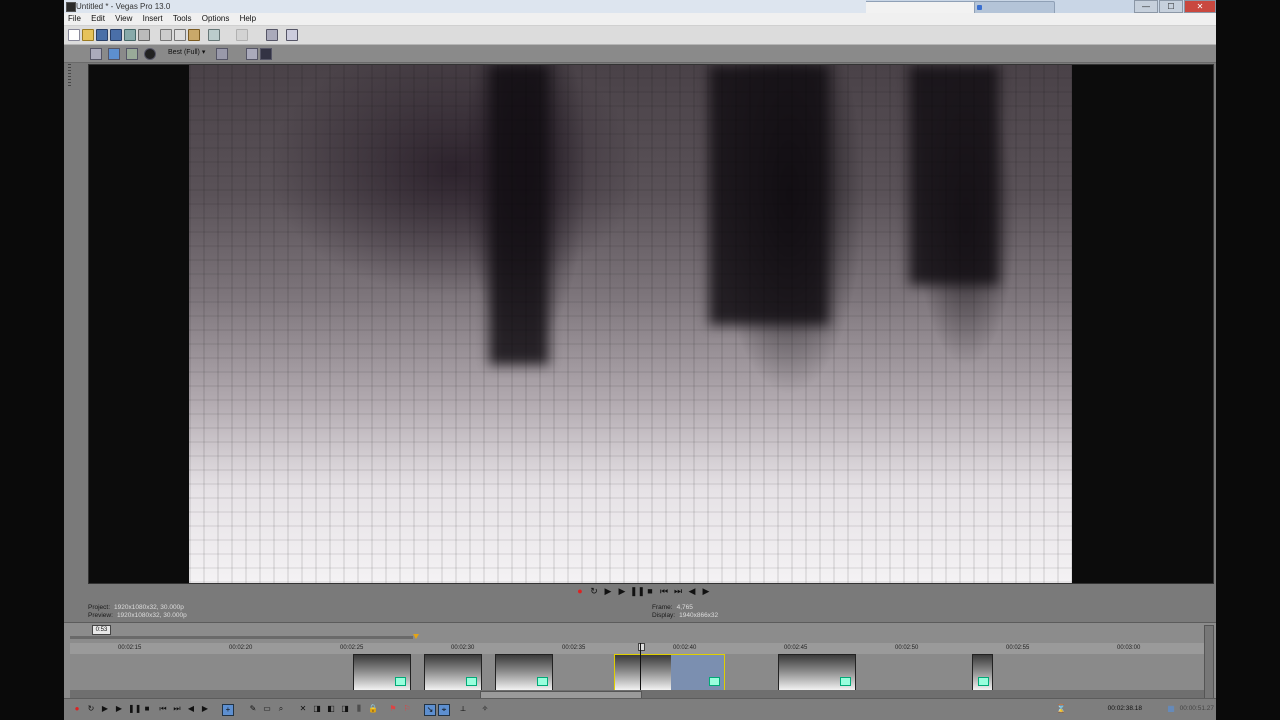  I want to click on menu-view: View, so click(123, 19).